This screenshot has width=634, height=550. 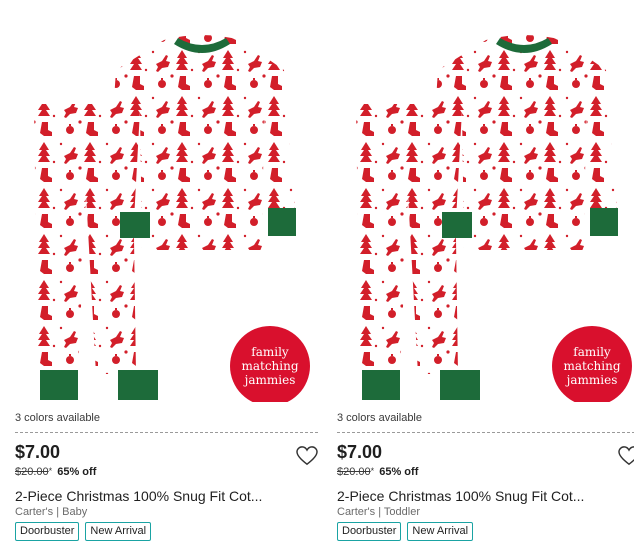 I want to click on brand-category: Carter's | Baby, so click(x=51, y=512).